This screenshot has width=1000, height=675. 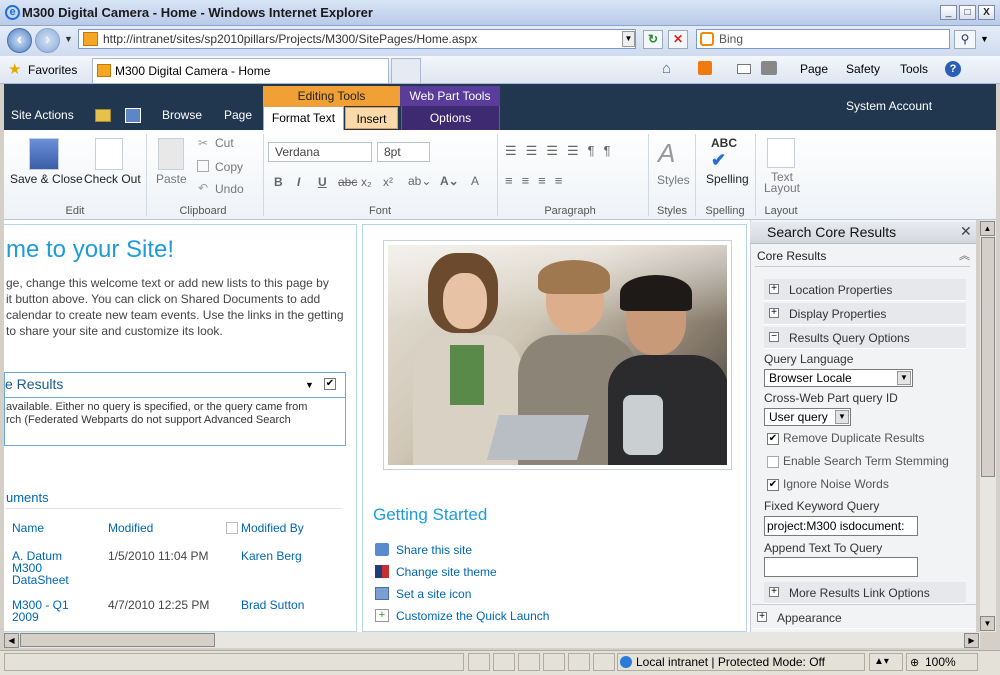 I want to click on undo-button: Undo, so click(x=229, y=189).